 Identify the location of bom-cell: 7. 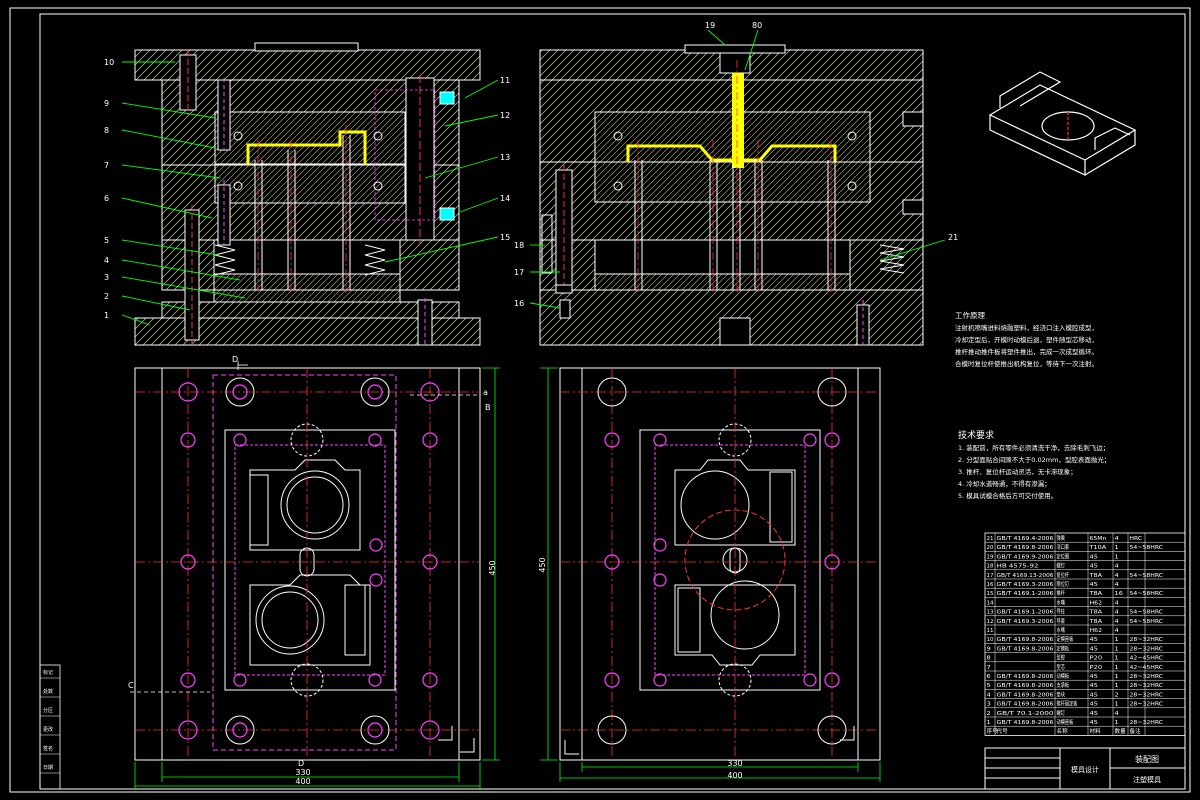
(989, 668).